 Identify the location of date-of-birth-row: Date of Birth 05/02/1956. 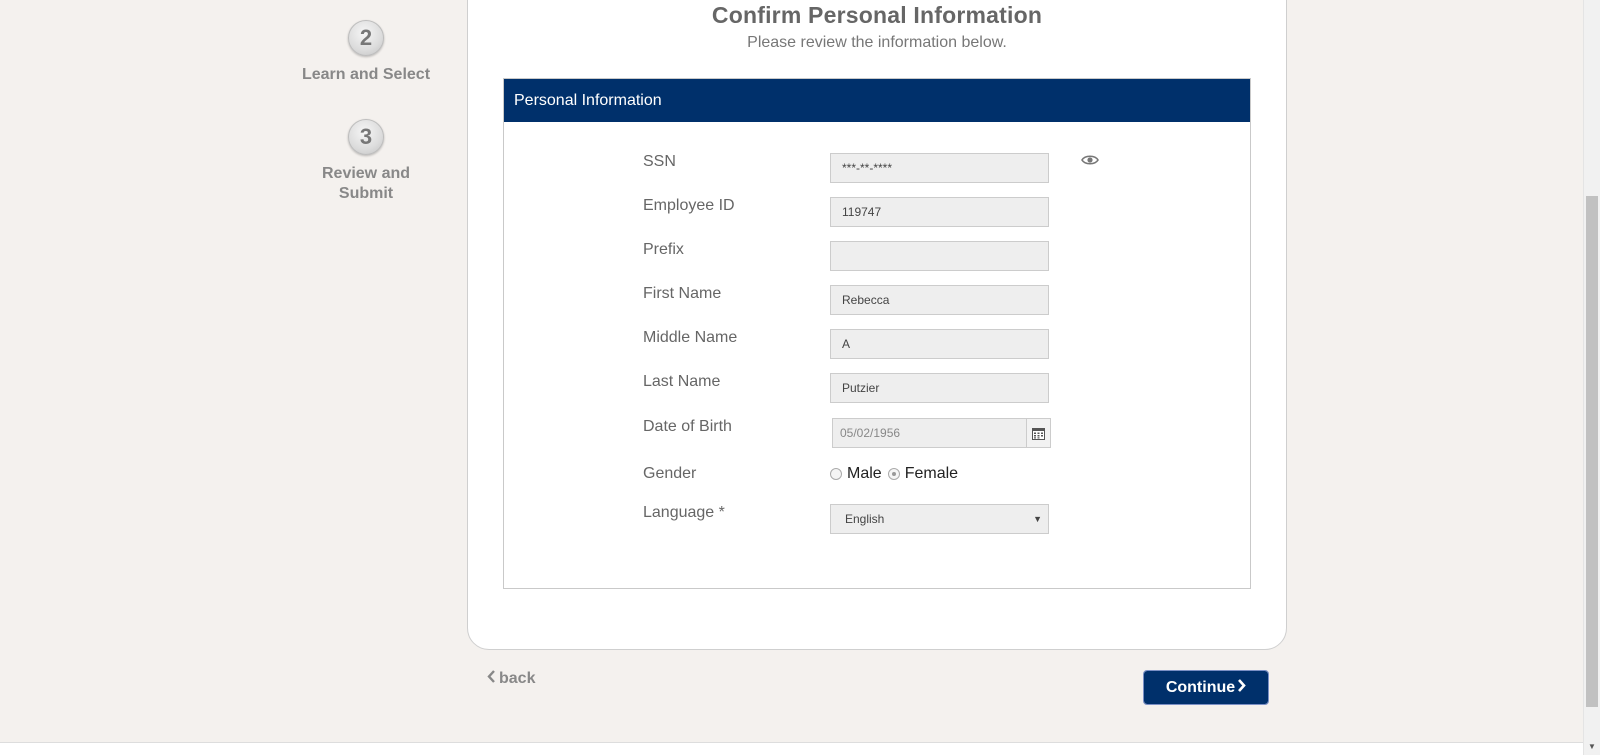
(923, 434).